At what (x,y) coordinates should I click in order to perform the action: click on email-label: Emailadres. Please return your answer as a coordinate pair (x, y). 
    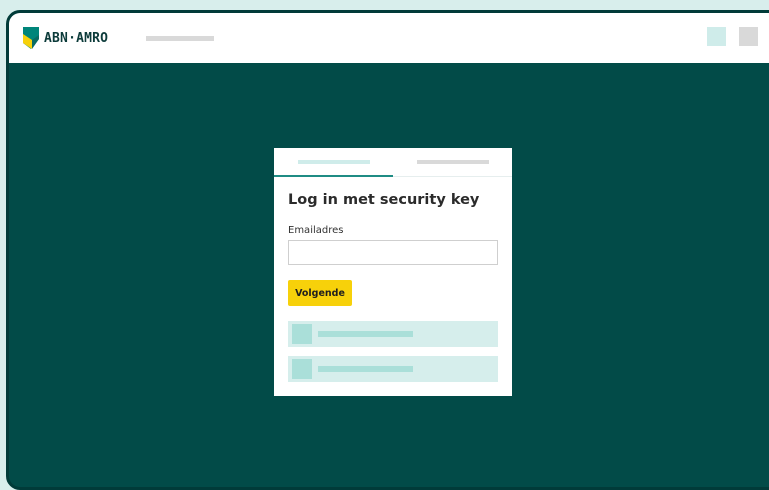
    Looking at the image, I should click on (316, 230).